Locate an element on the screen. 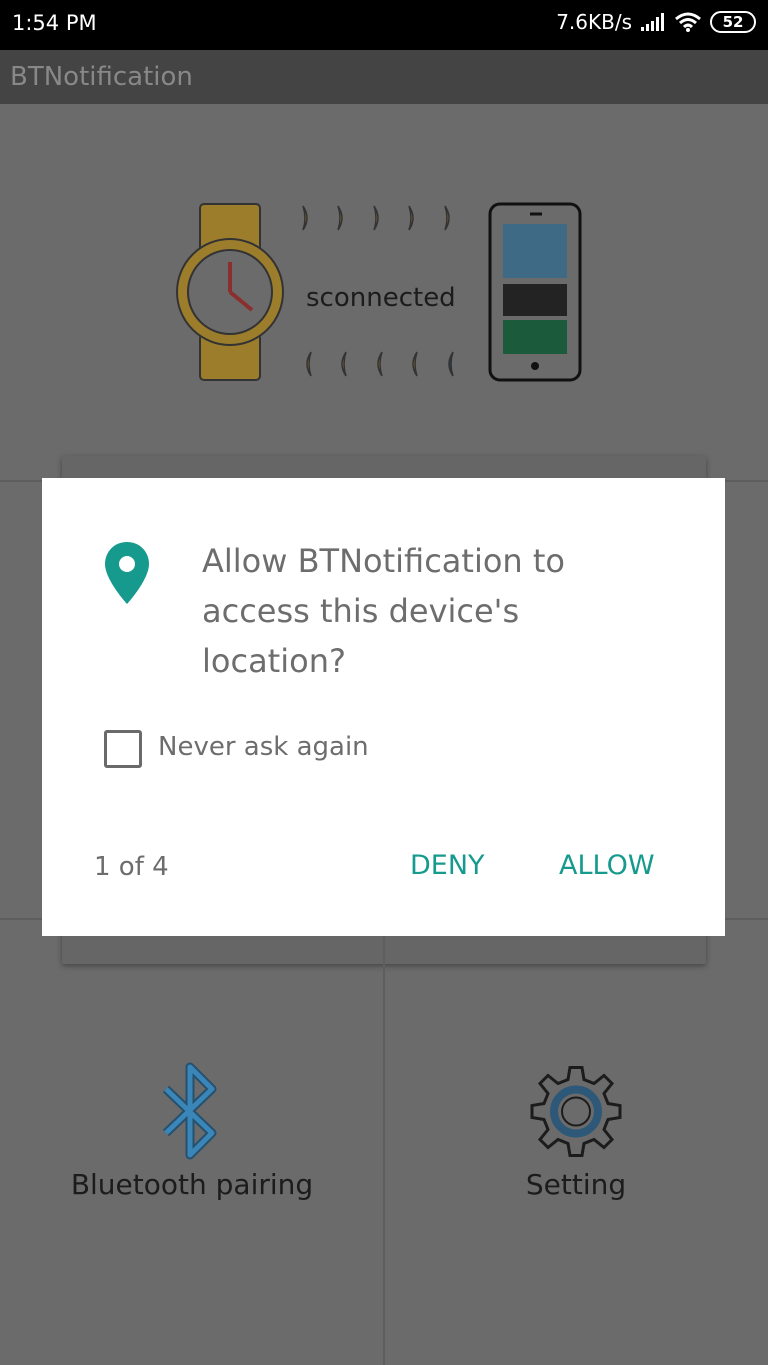 The height and width of the screenshot is (1365, 768). battery-icon: 52 is located at coordinates (733, 22).